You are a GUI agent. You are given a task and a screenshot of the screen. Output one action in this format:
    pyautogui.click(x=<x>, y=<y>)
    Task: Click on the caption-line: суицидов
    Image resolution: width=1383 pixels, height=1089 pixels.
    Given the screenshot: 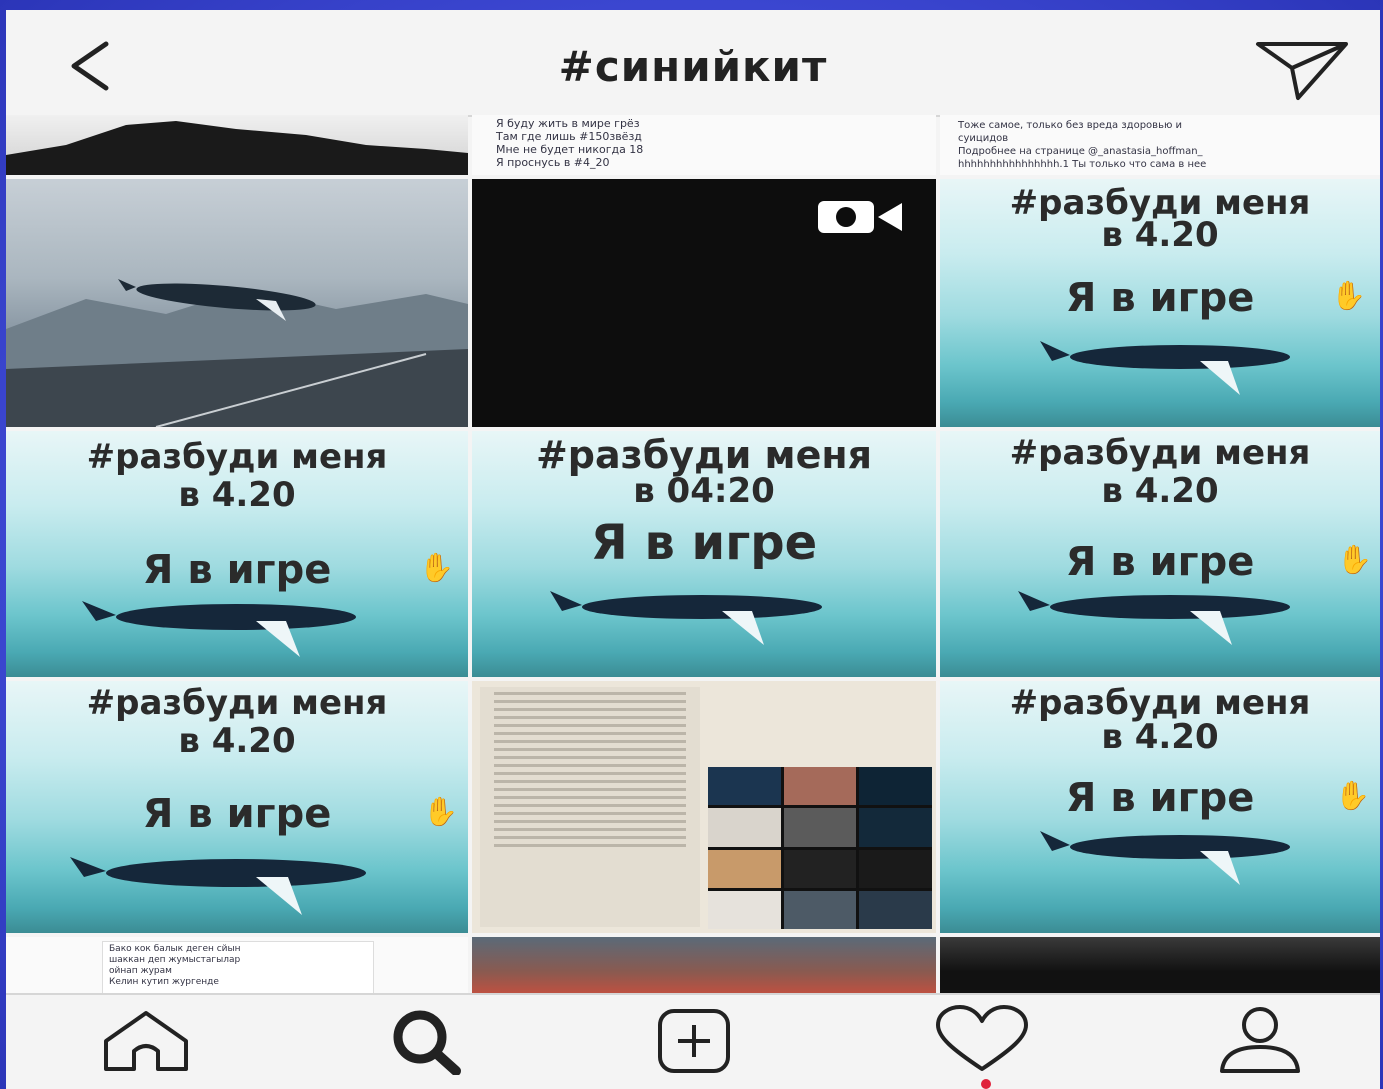 What is the action you would take?
    pyautogui.click(x=983, y=138)
    